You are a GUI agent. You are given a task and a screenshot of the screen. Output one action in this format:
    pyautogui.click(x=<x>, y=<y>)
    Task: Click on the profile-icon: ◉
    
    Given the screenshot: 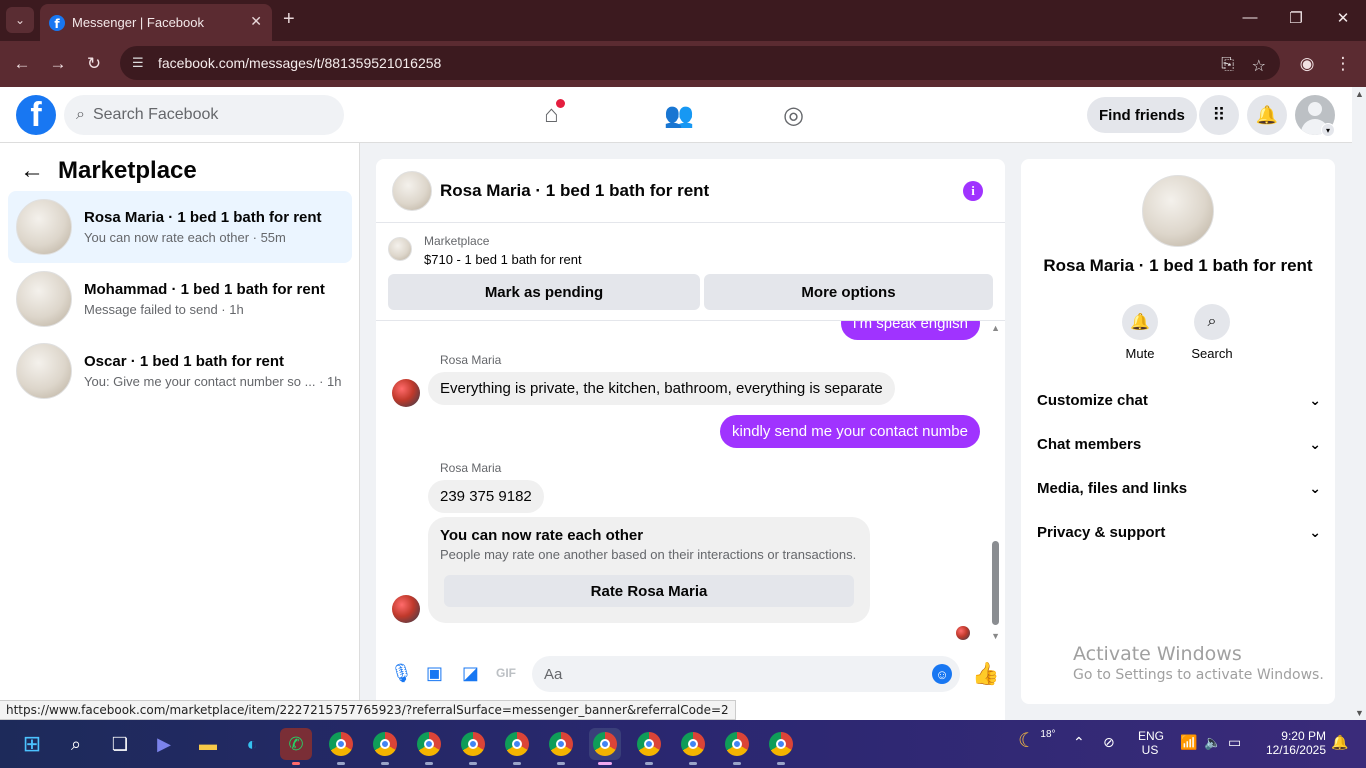 What is the action you would take?
    pyautogui.click(x=1307, y=64)
    